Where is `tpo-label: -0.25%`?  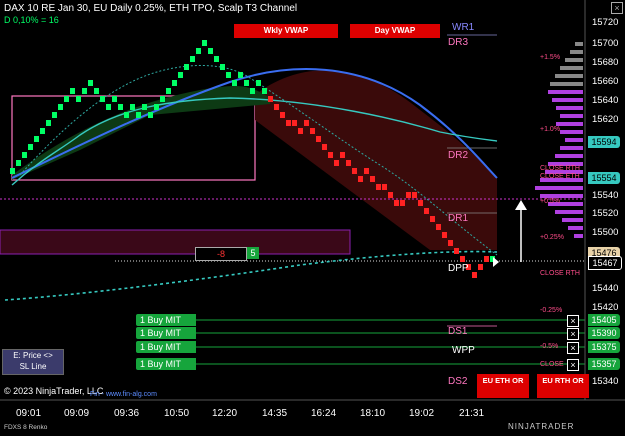
tpo-label: -0.25% is located at coordinates (551, 310).